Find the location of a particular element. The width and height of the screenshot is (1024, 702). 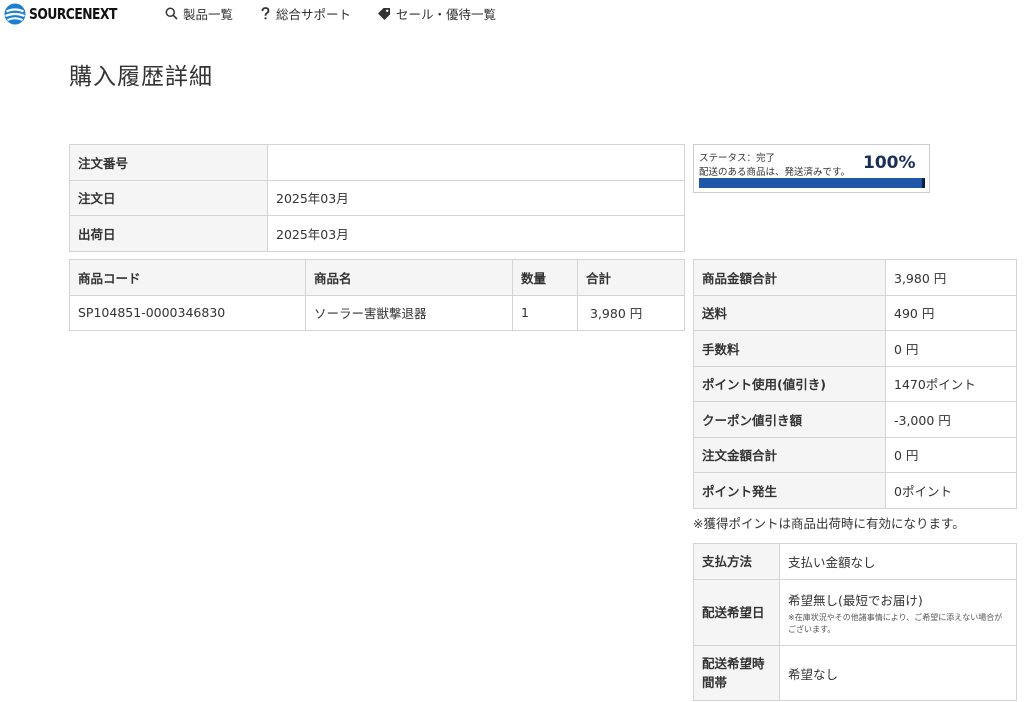

status-progress-bar is located at coordinates (812, 183).